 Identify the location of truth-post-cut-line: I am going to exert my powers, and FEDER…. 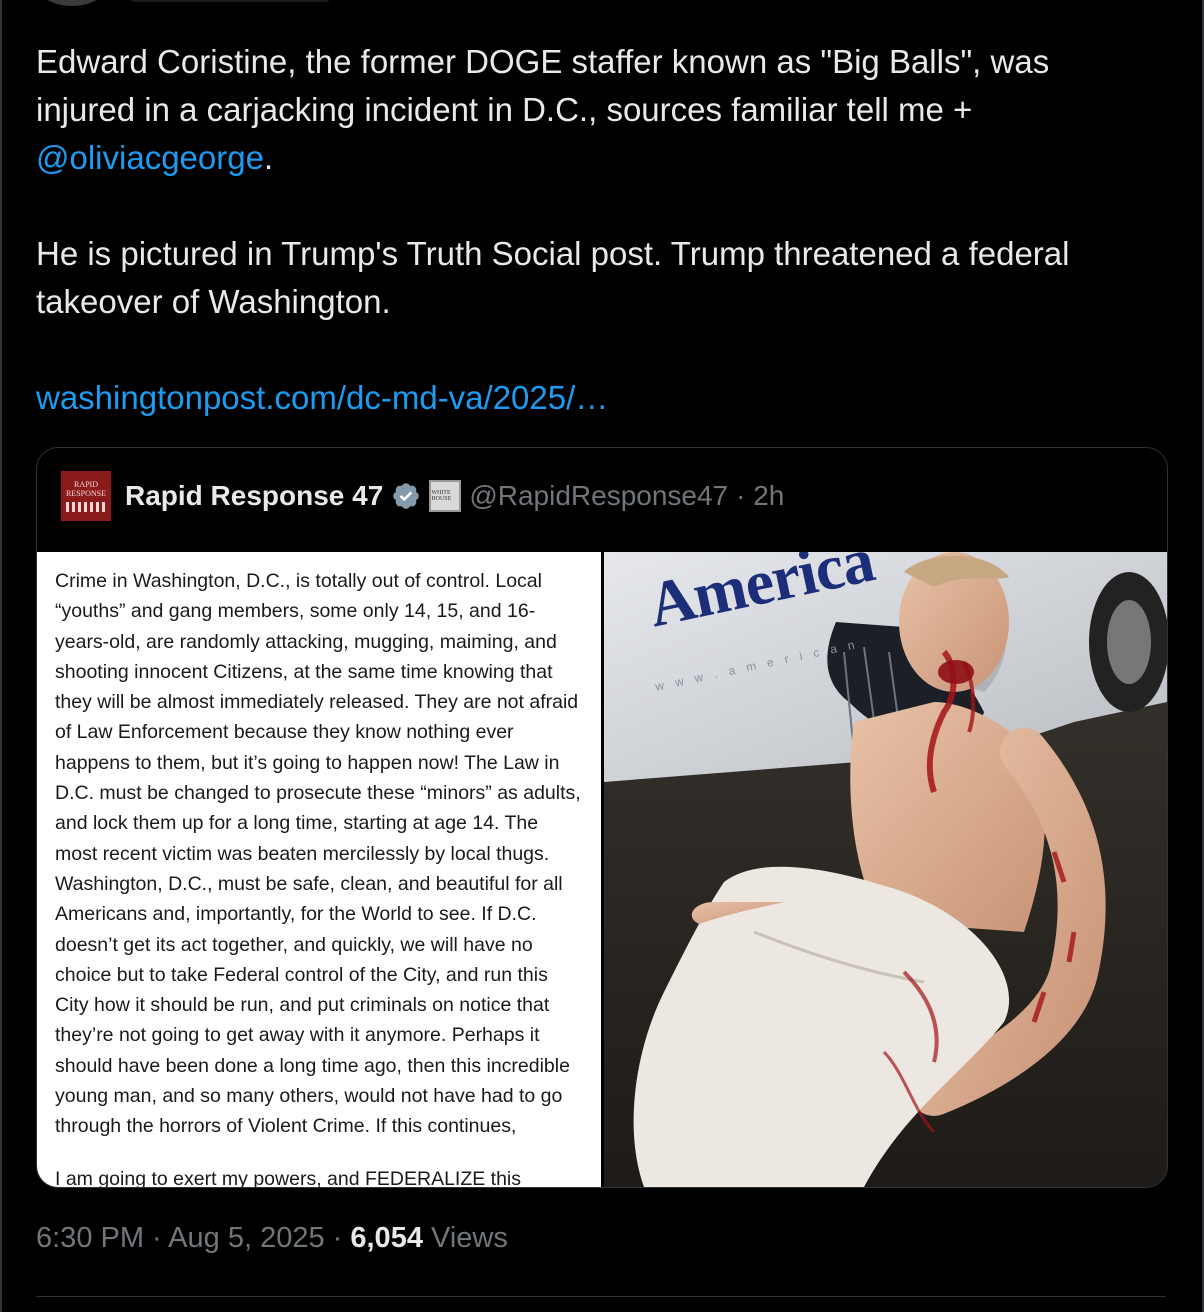
(288, 1177).